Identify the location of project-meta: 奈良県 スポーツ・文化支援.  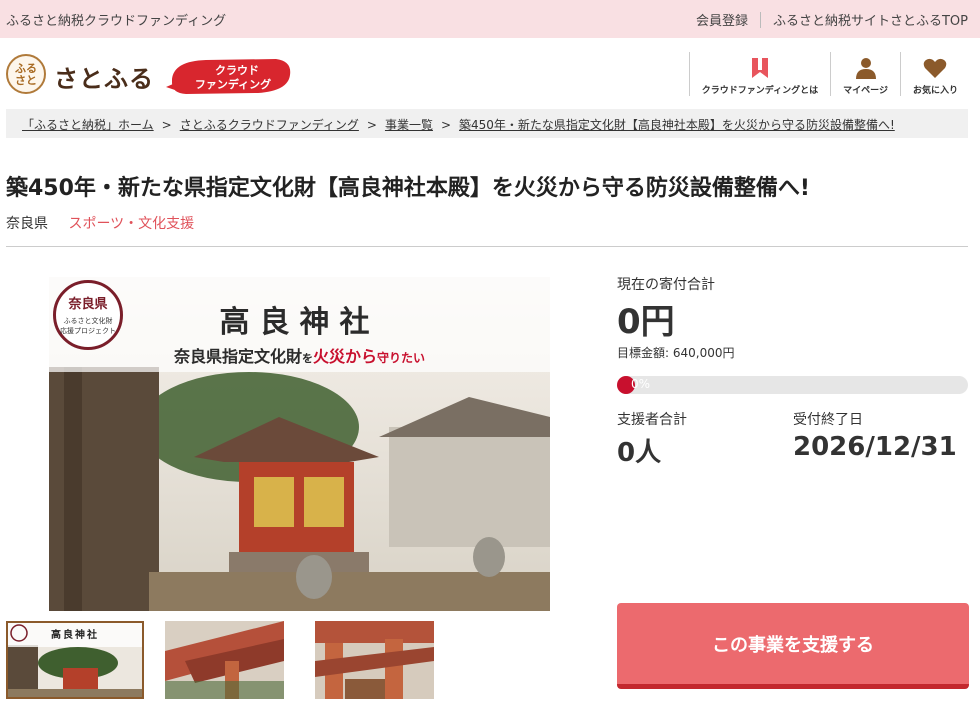
(100, 223).